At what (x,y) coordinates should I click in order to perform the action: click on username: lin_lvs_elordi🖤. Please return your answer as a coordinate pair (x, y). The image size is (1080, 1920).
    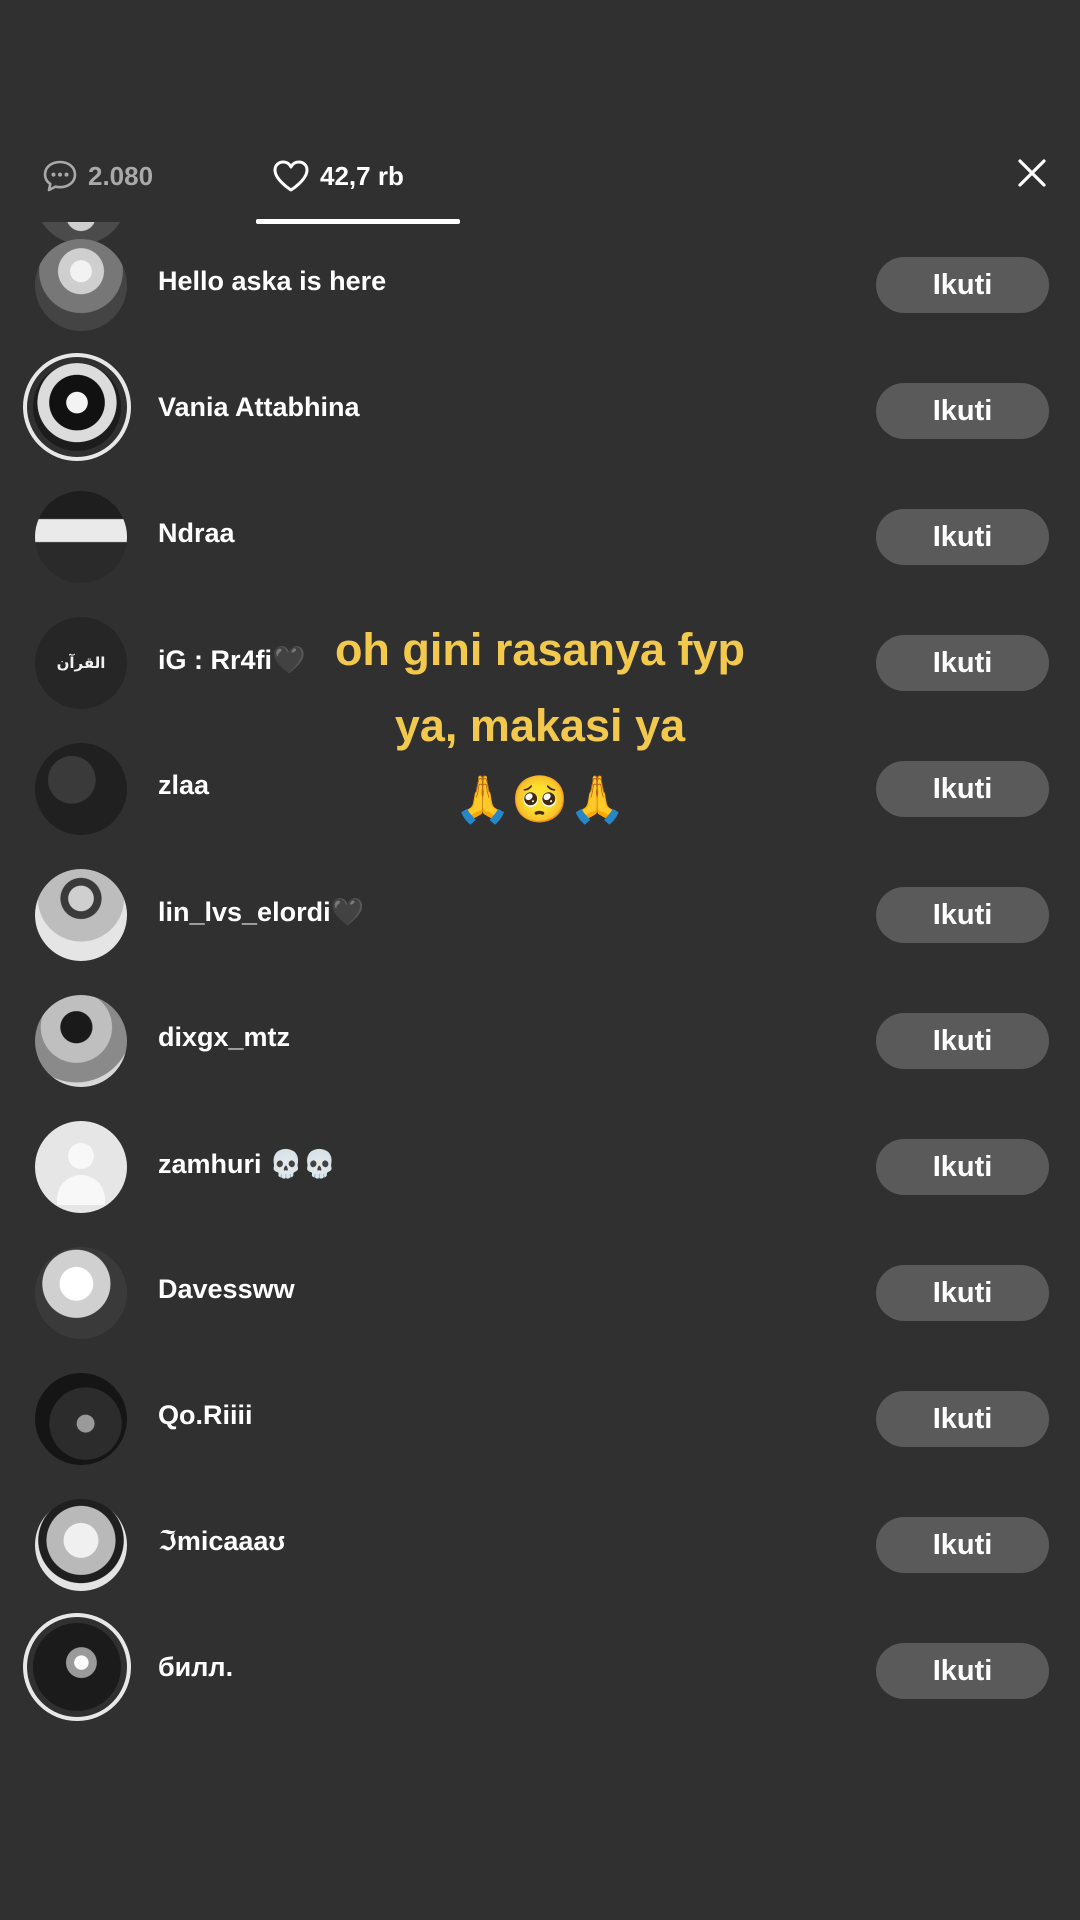
    Looking at the image, I should click on (261, 912).